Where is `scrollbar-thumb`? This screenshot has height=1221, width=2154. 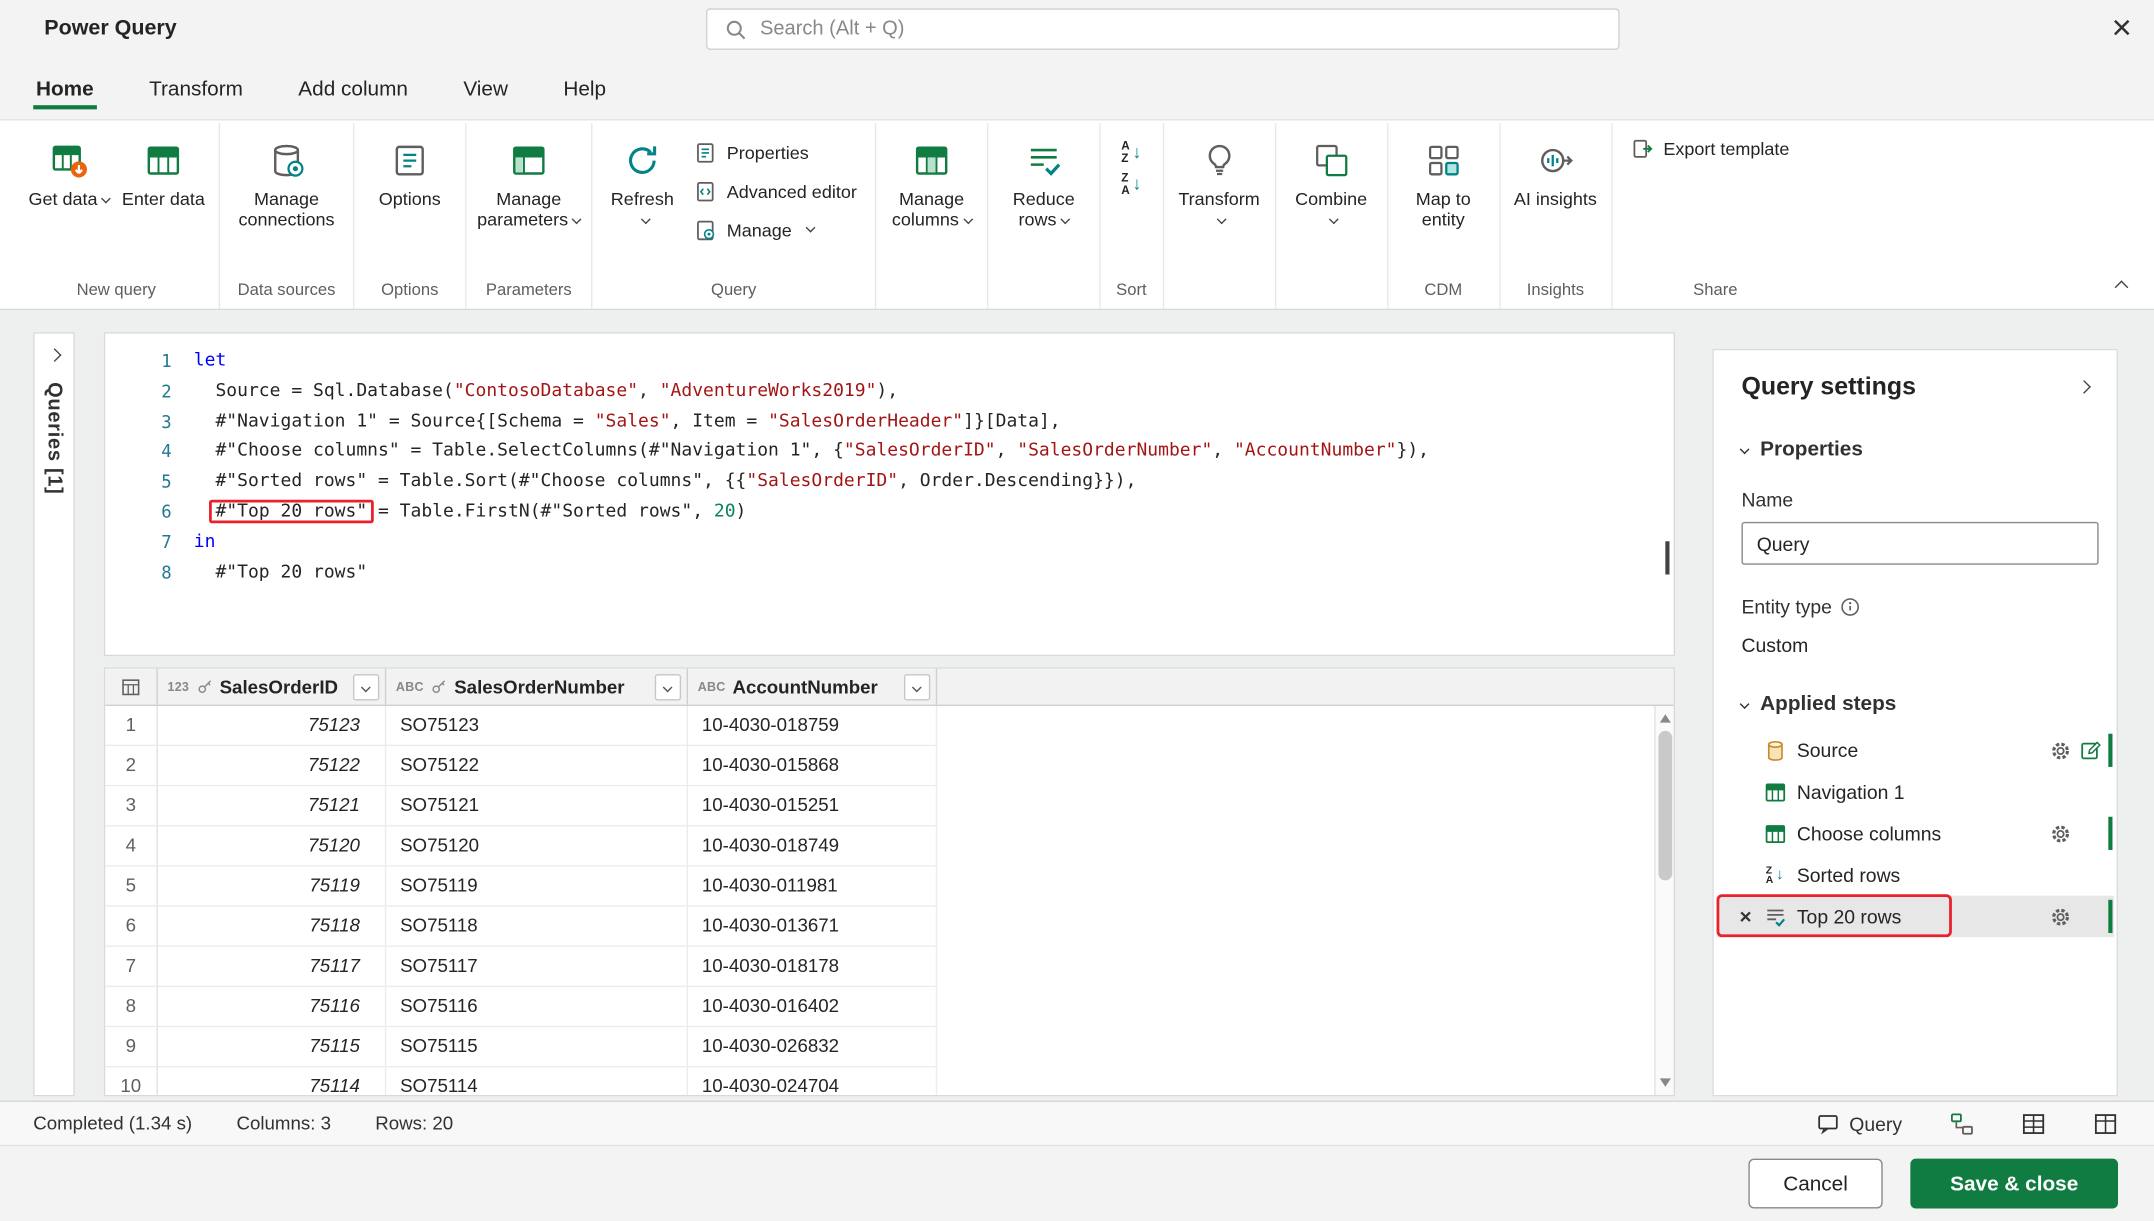
scrollbar-thumb is located at coordinates (1665, 805).